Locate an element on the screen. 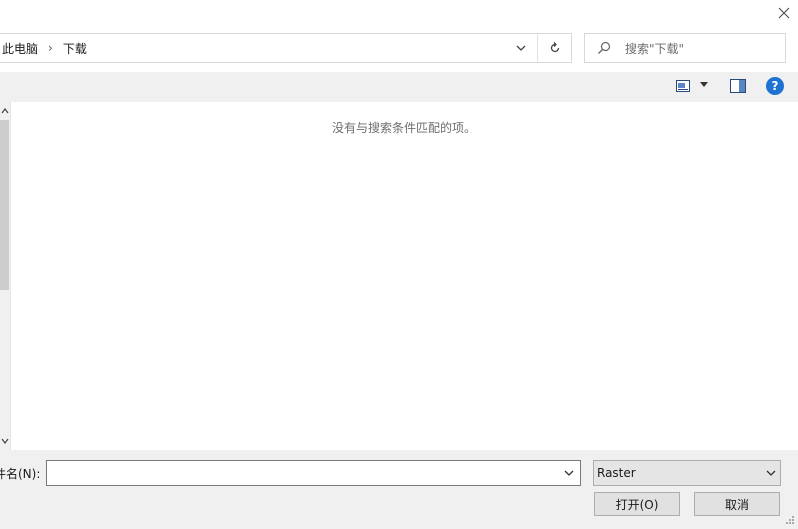  view-options-dropdown-icon is located at coordinates (704, 85).